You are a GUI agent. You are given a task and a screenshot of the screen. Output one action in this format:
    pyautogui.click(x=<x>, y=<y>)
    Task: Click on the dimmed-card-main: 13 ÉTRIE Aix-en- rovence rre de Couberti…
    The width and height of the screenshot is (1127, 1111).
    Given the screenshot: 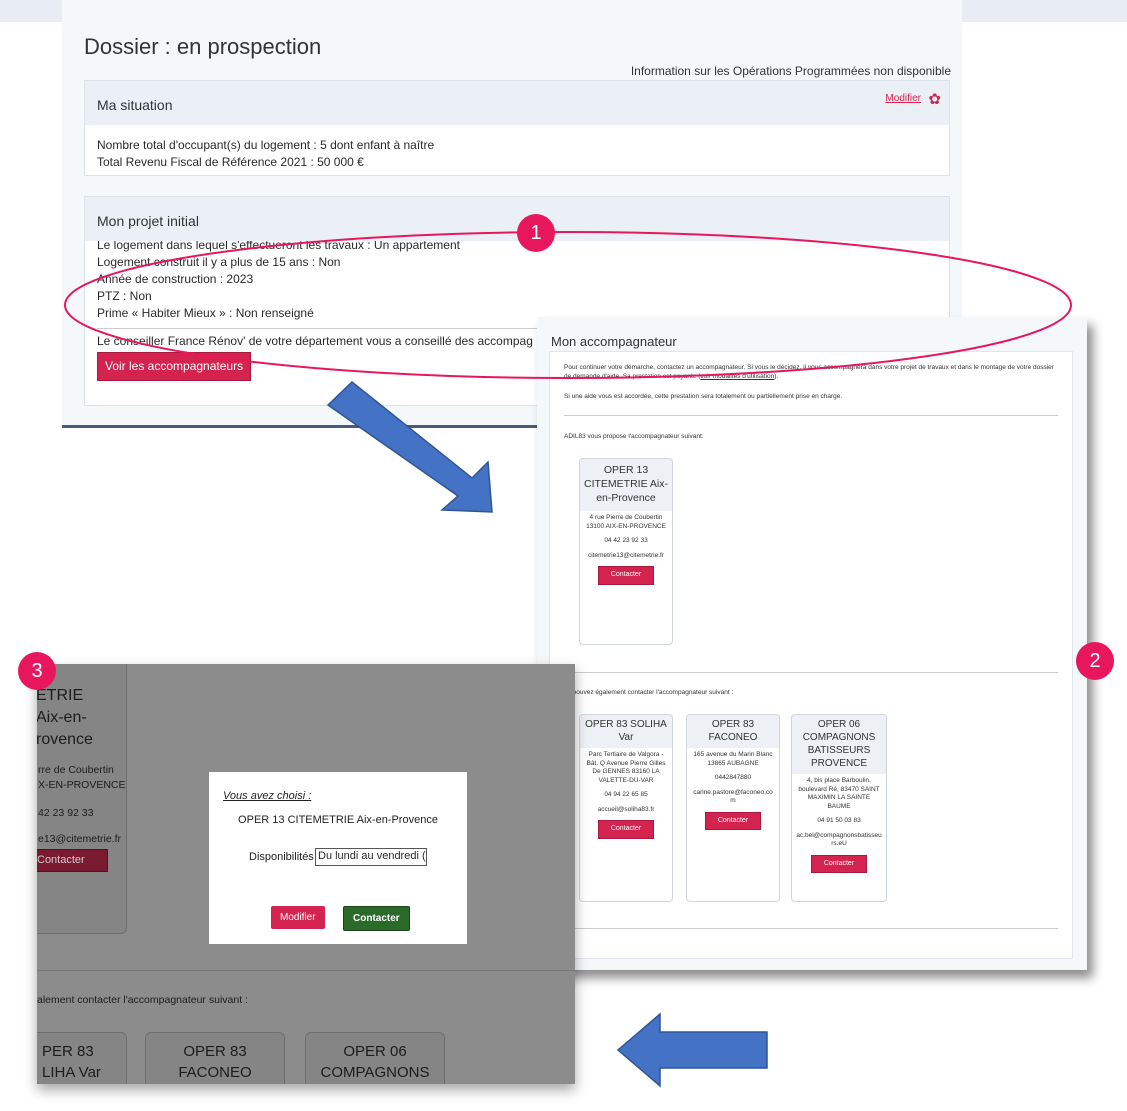 What is the action you would take?
    pyautogui.click(x=82, y=799)
    